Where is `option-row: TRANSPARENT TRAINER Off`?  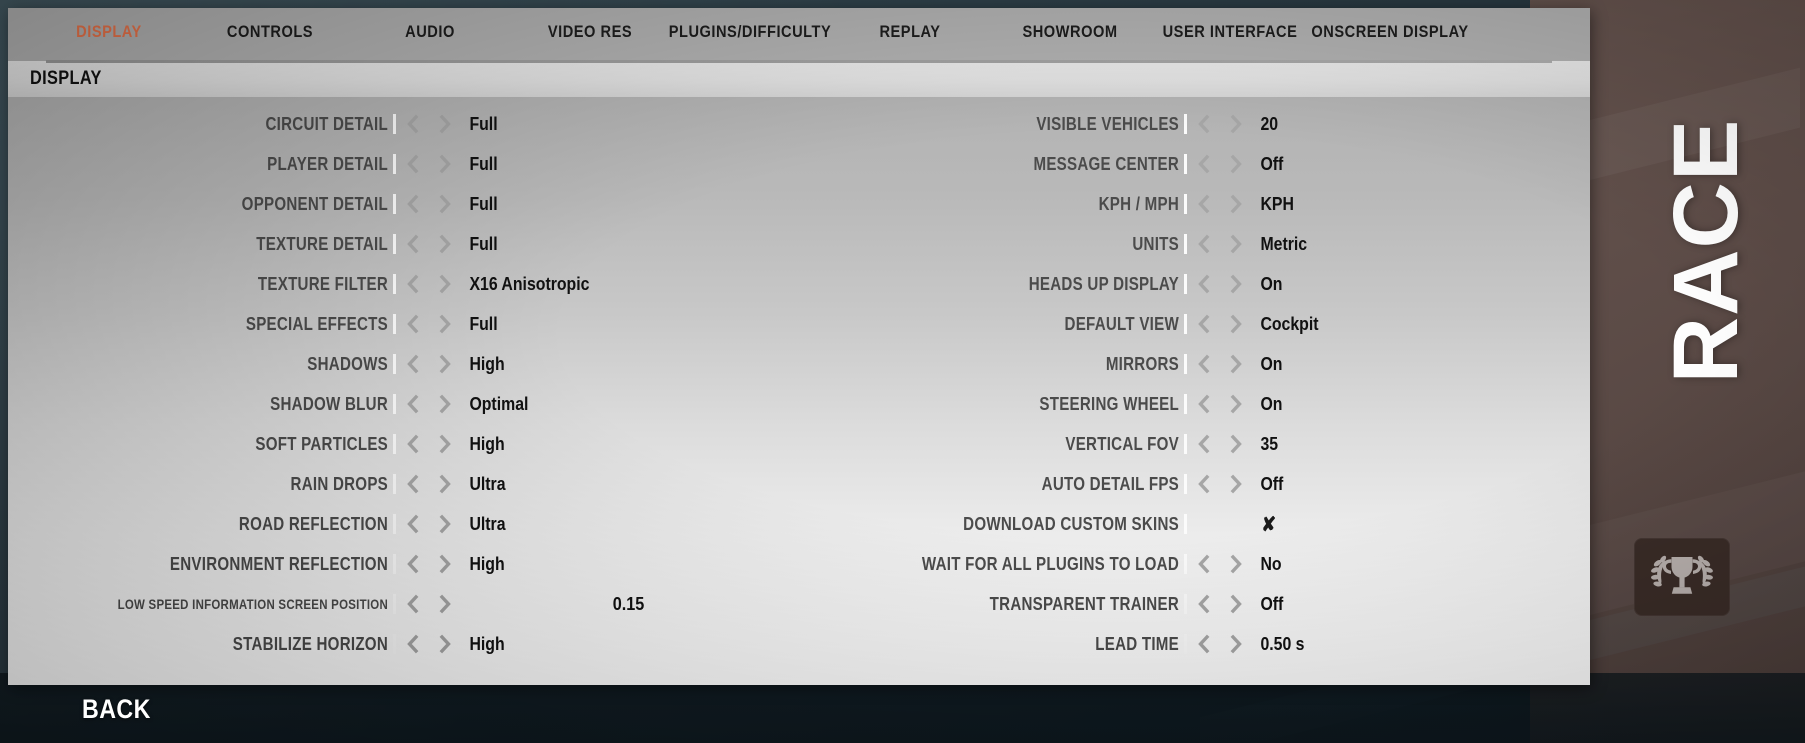 option-row: TRANSPARENT TRAINER Off is located at coordinates (1194, 604).